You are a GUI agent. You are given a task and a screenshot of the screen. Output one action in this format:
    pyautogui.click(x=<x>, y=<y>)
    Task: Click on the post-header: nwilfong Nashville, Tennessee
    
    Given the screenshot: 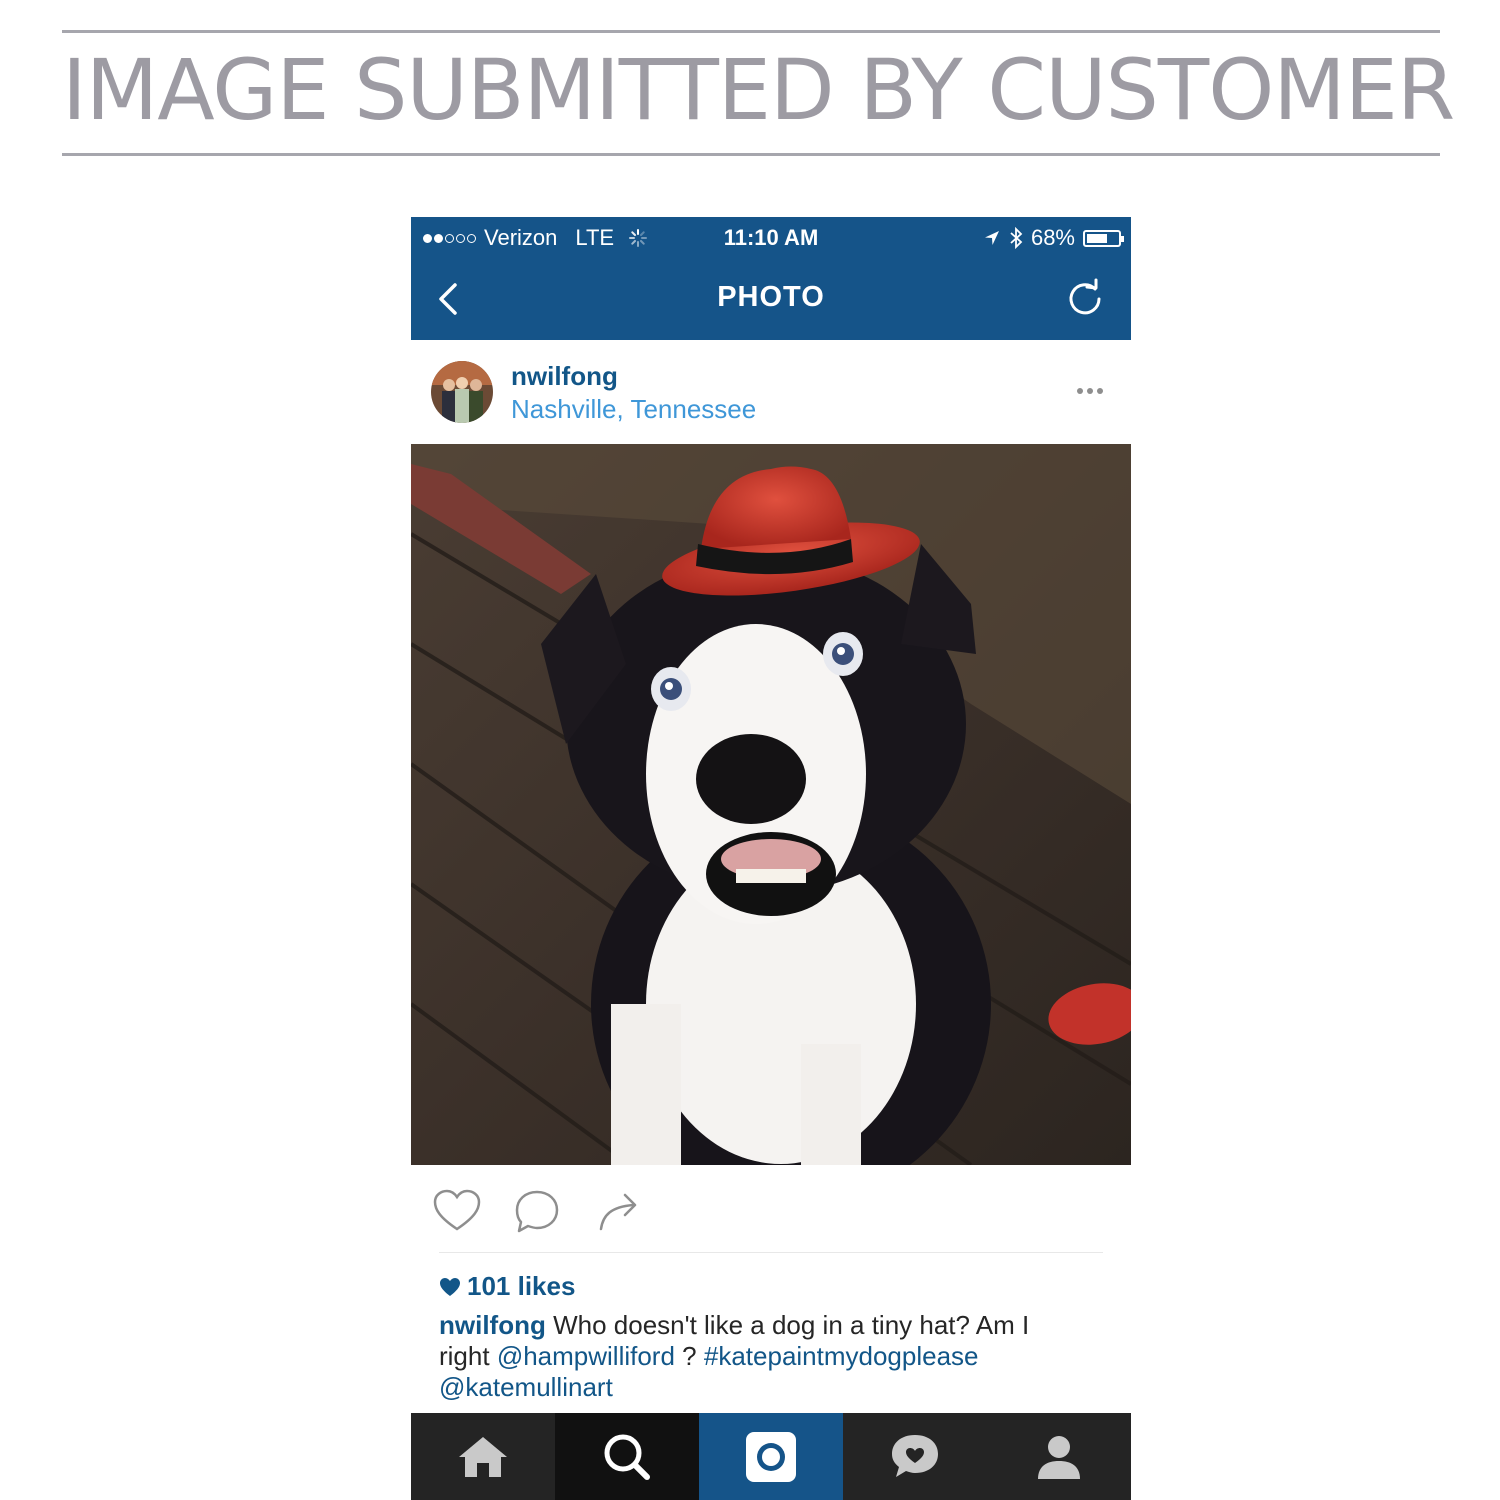 What is the action you would take?
    pyautogui.click(x=771, y=392)
    